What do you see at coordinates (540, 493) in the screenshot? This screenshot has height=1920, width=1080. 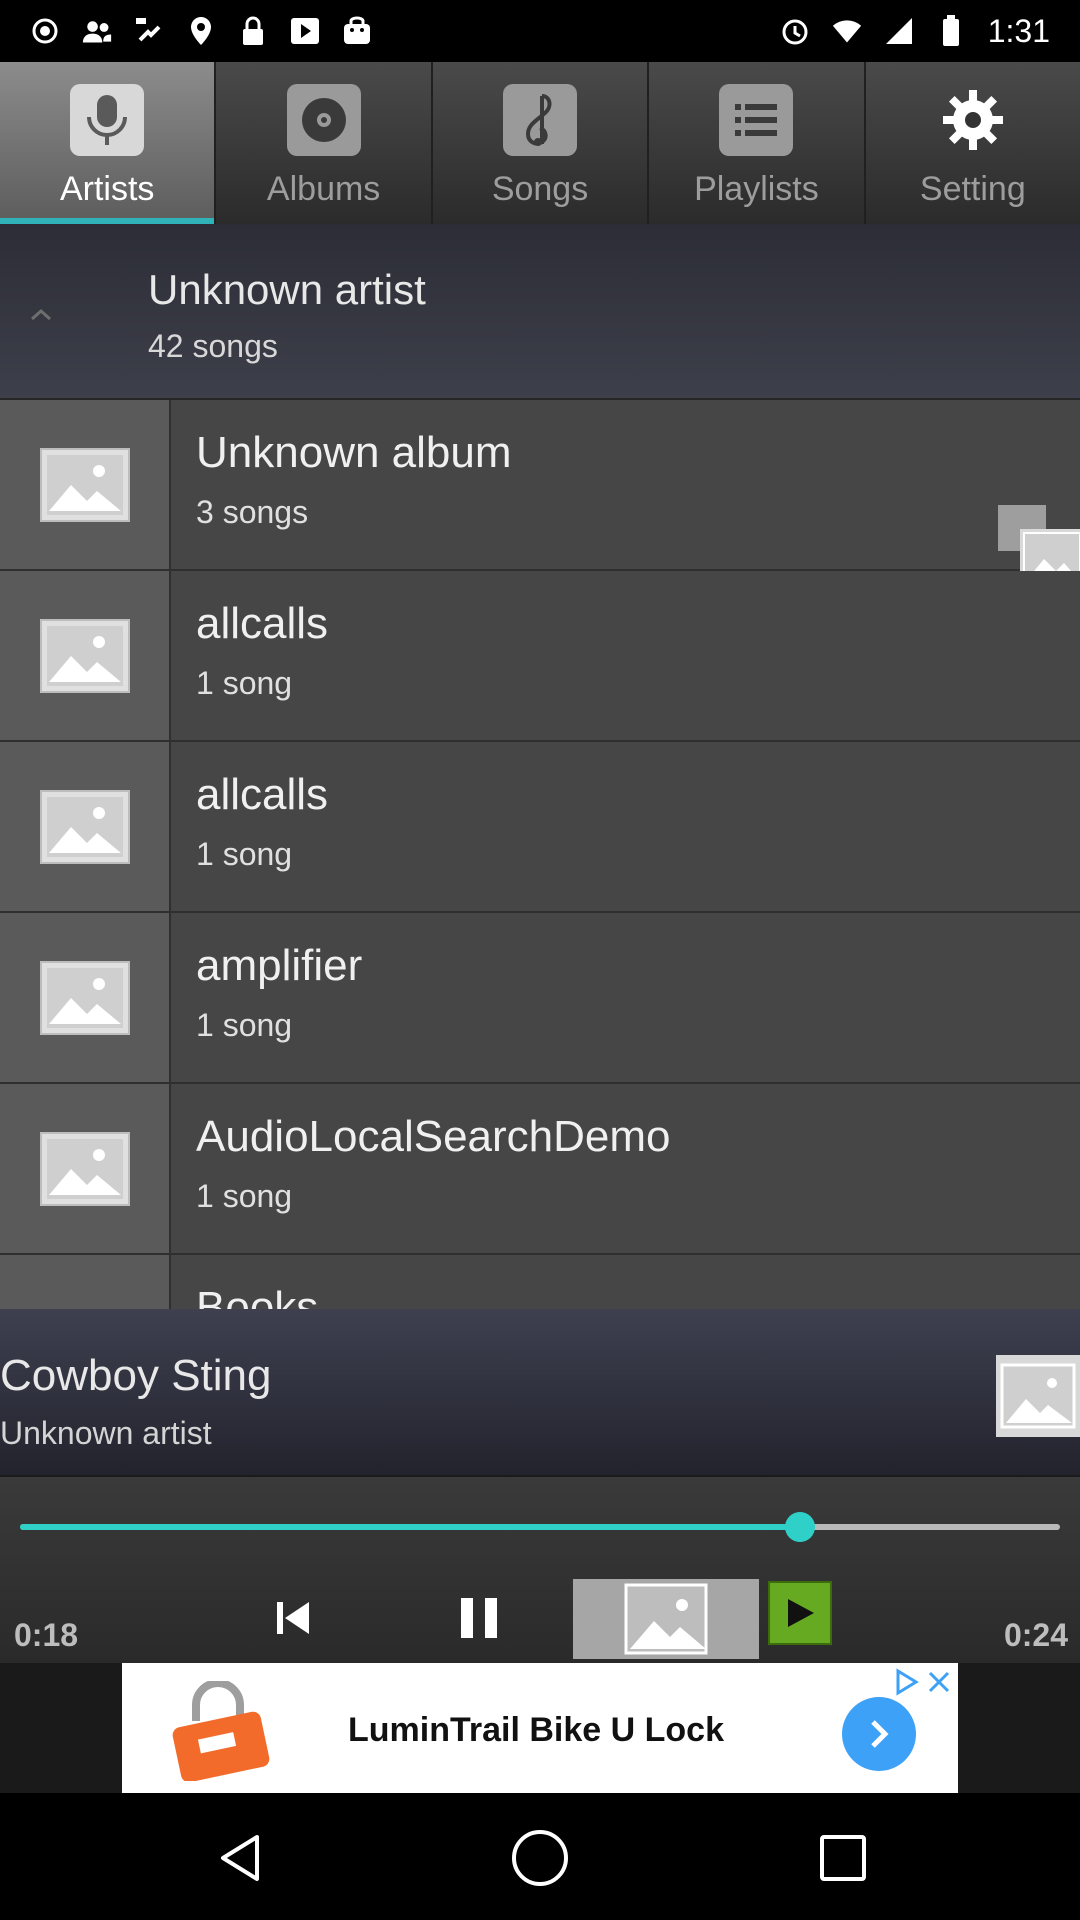 I see `list-item: Unknown album 3 songs` at bounding box center [540, 493].